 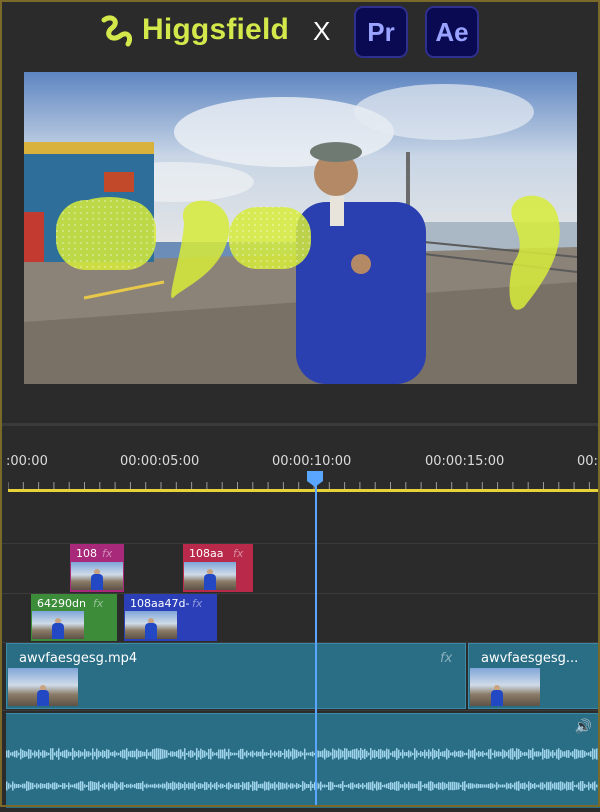 What do you see at coordinates (587, 461) in the screenshot?
I see `timecode-label: 00:` at bounding box center [587, 461].